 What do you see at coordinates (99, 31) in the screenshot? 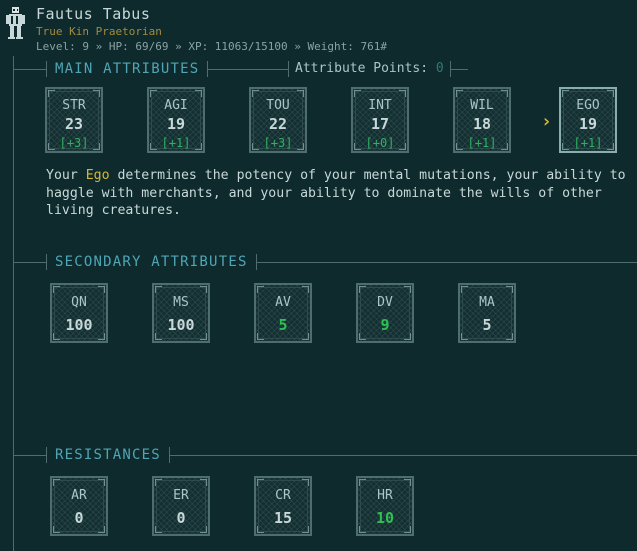
I see `character-subtitle: True Kin Praetorian` at bounding box center [99, 31].